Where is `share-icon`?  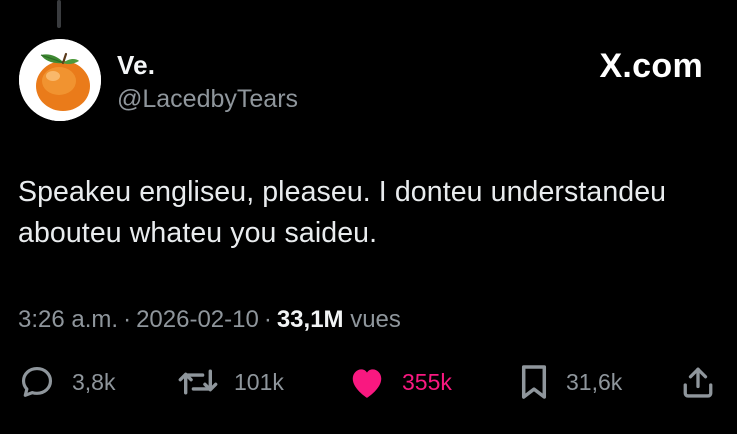
share-icon is located at coordinates (698, 382).